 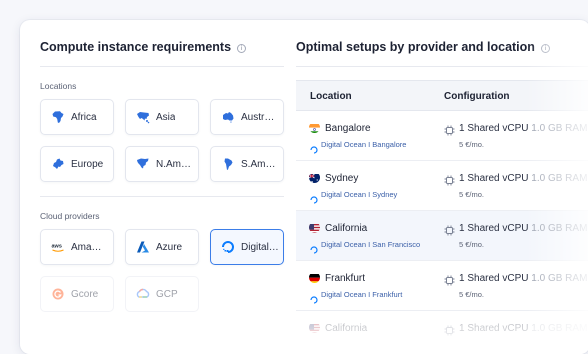 I want to click on cloud-providers-label: Cloud providers, so click(x=70, y=216).